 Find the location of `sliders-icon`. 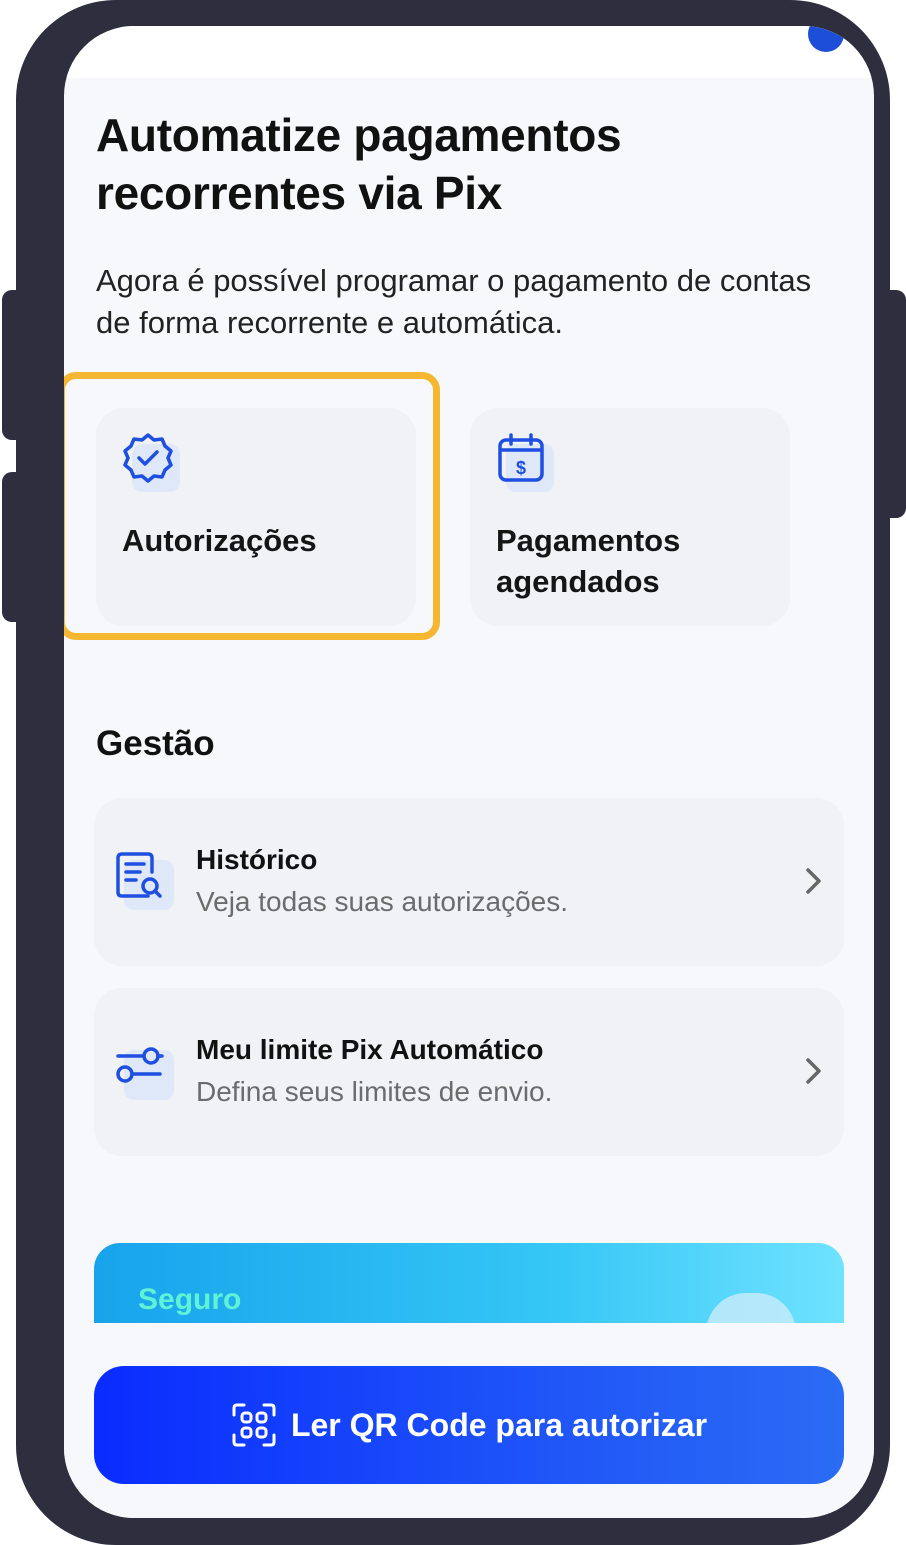

sliders-icon is located at coordinates (146, 1072).